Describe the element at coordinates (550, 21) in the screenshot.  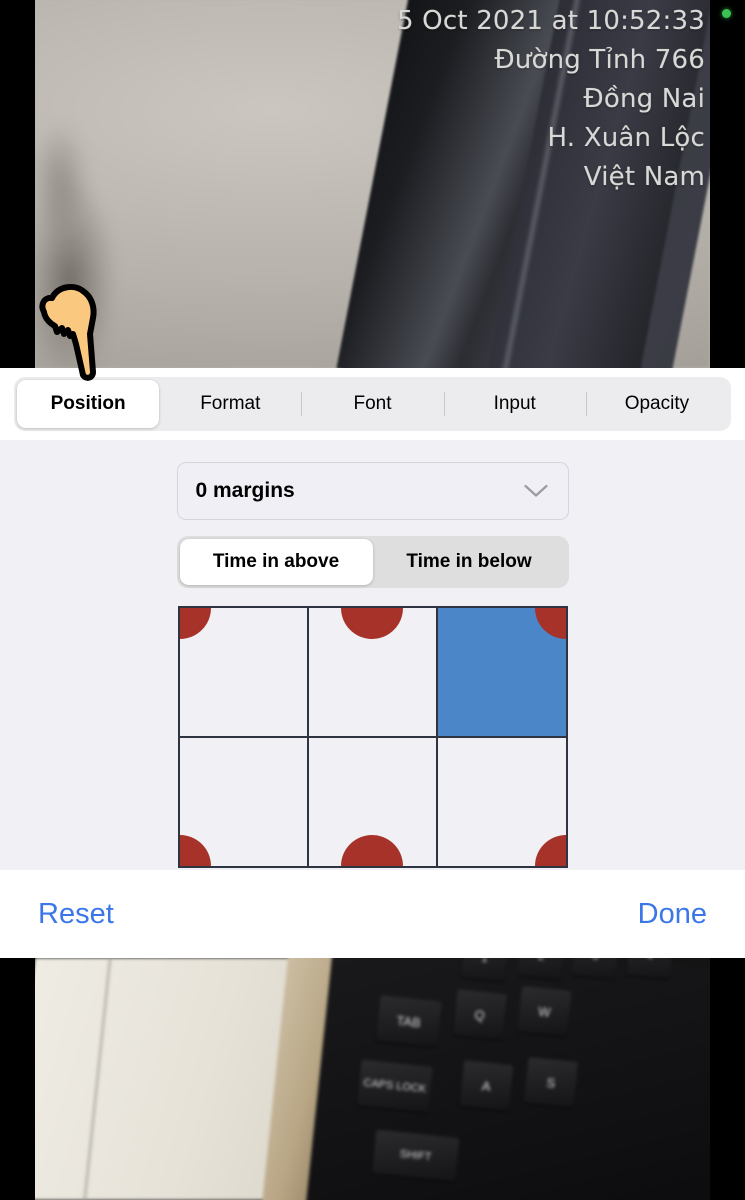
I see `timestamp-line-datetime: 5 Oct 2021 at 10:52:33` at that location.